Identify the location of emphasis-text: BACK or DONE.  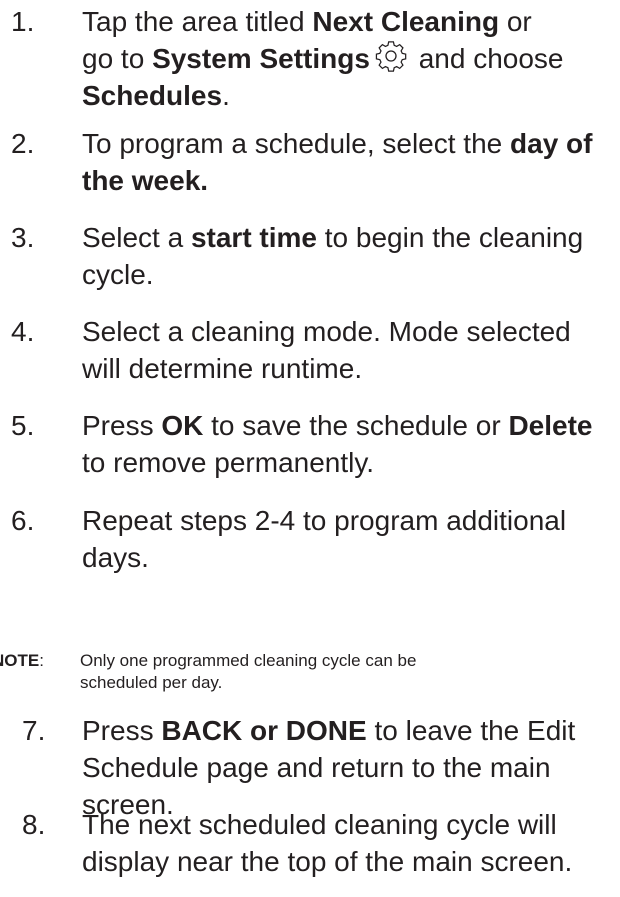
(264, 730).